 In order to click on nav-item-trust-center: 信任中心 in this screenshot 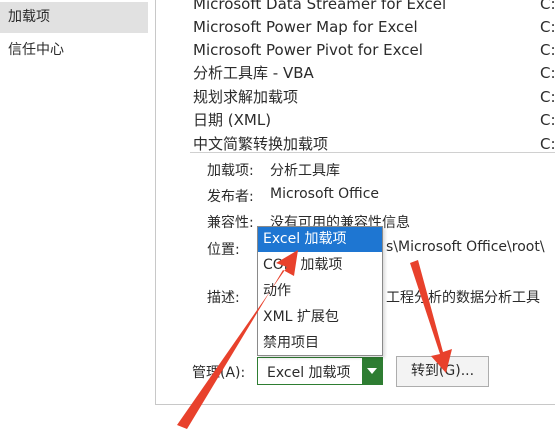, I will do `click(74, 50)`.